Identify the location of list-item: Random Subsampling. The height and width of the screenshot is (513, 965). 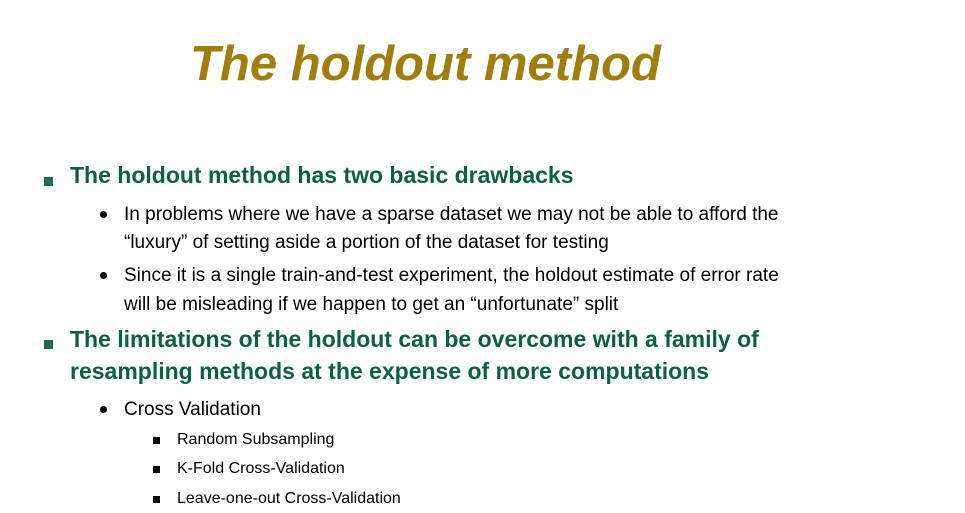
(256, 439).